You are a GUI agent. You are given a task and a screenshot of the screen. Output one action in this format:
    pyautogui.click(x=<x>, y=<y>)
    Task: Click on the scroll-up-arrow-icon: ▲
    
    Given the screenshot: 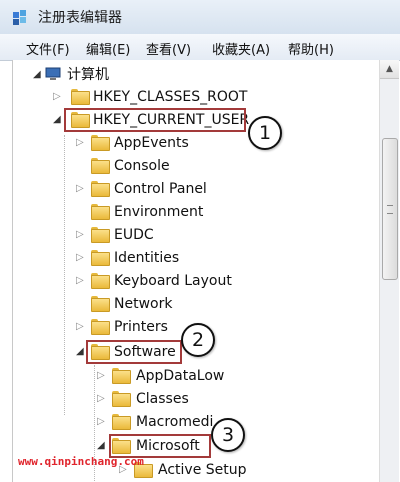 What is the action you would take?
    pyautogui.click(x=389, y=69)
    